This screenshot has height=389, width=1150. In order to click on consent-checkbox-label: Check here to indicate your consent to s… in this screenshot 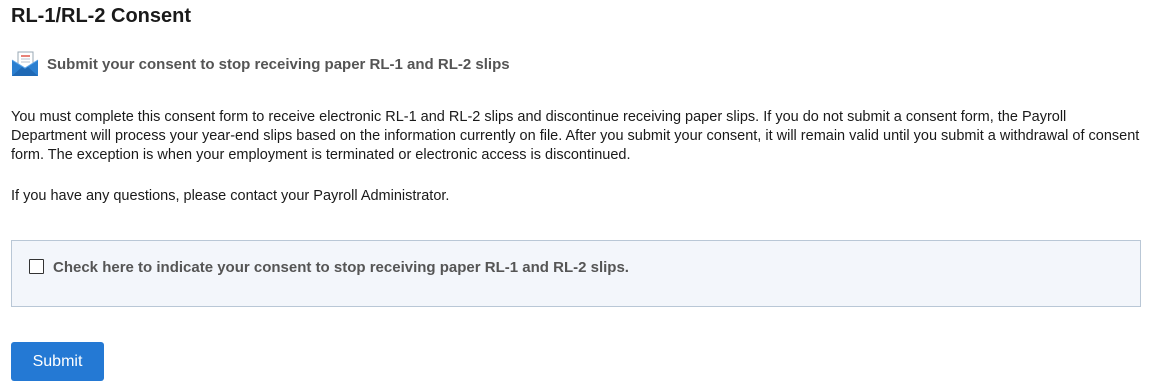, I will do `click(341, 267)`.